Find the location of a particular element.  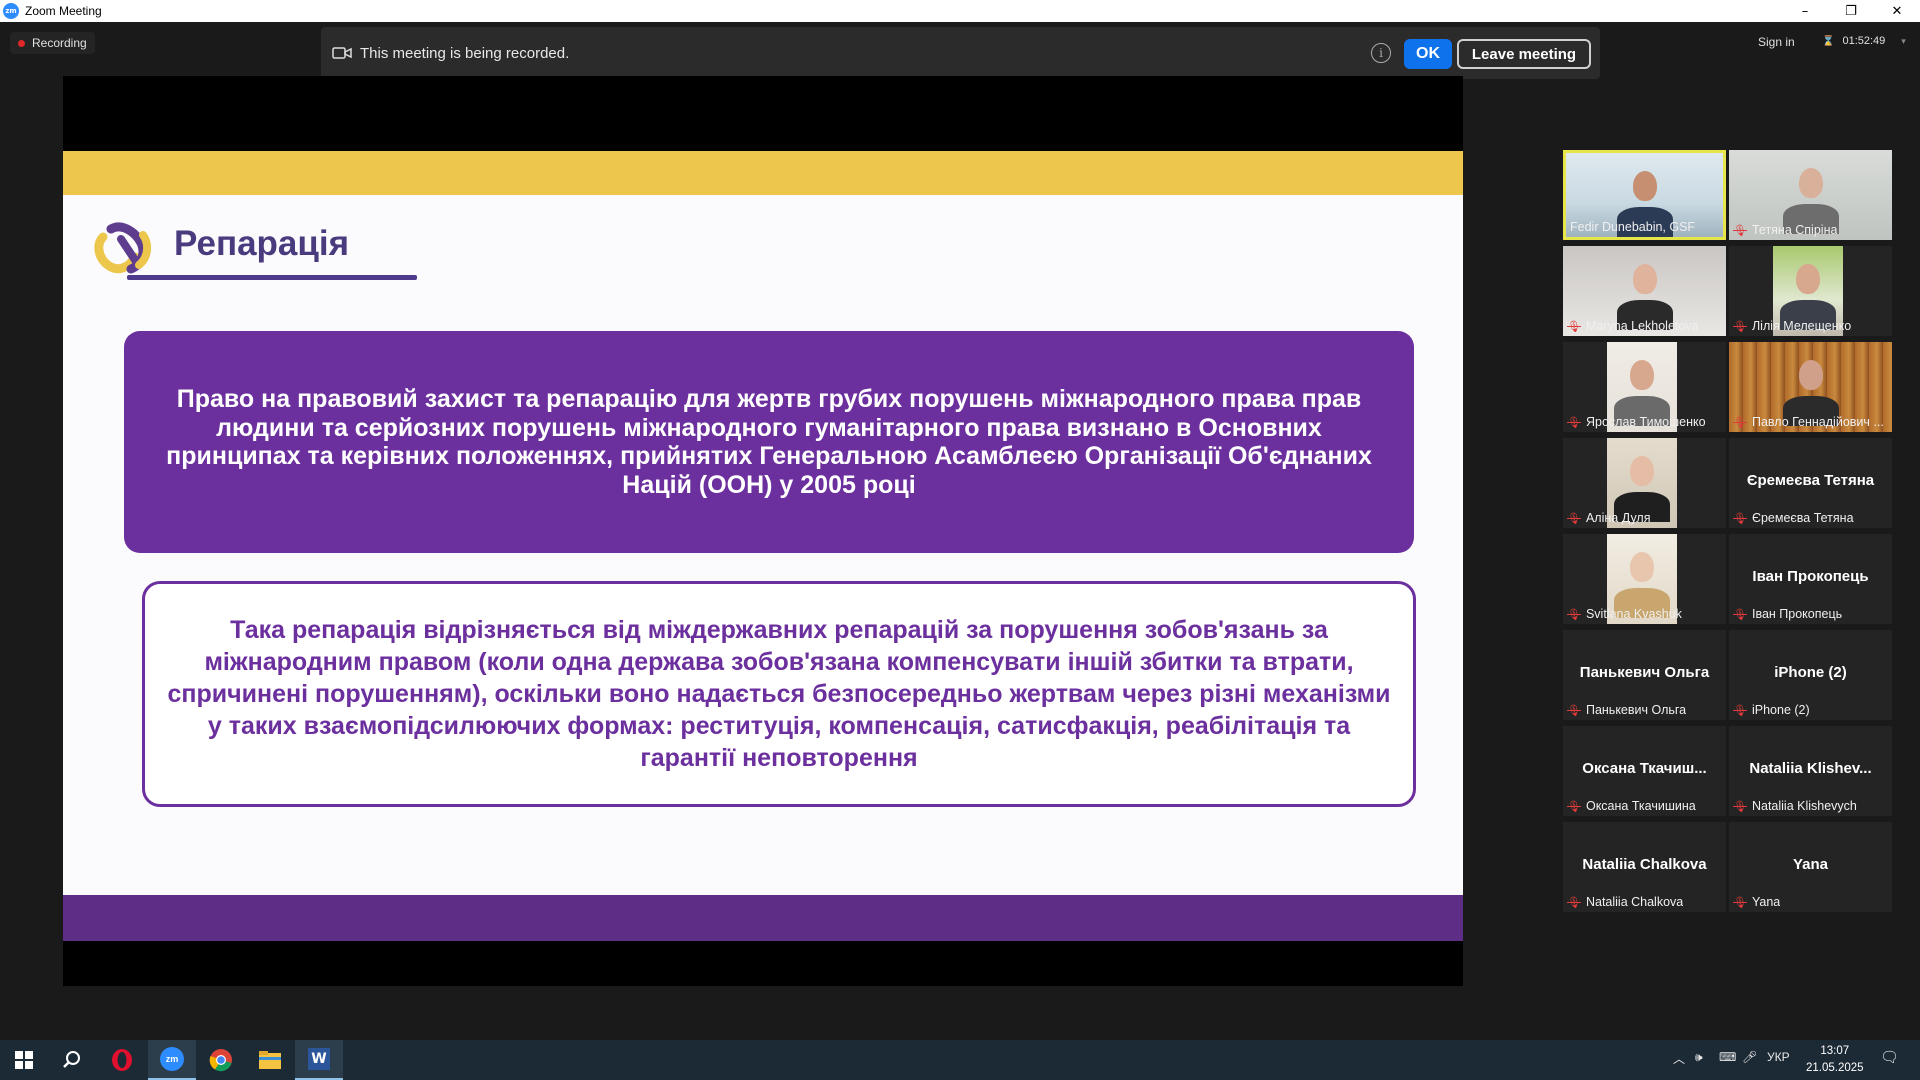

participant-caption: 🎙︎ Аліна Дуля is located at coordinates (1608, 518).